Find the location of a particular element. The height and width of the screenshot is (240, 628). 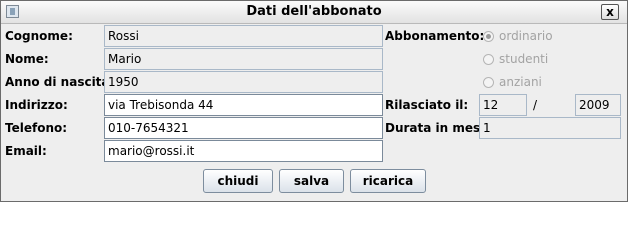

radio-studenti-label: studenti is located at coordinates (524, 59).